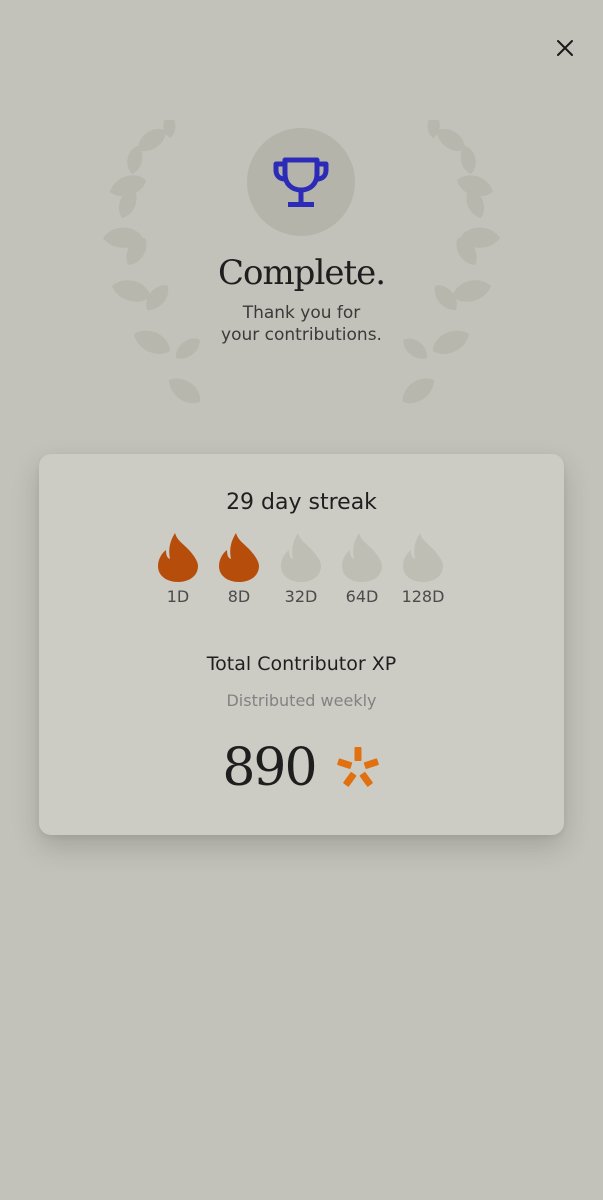 The image size is (603, 1200). I want to click on xp-title: Total Contributor XP, so click(301, 664).